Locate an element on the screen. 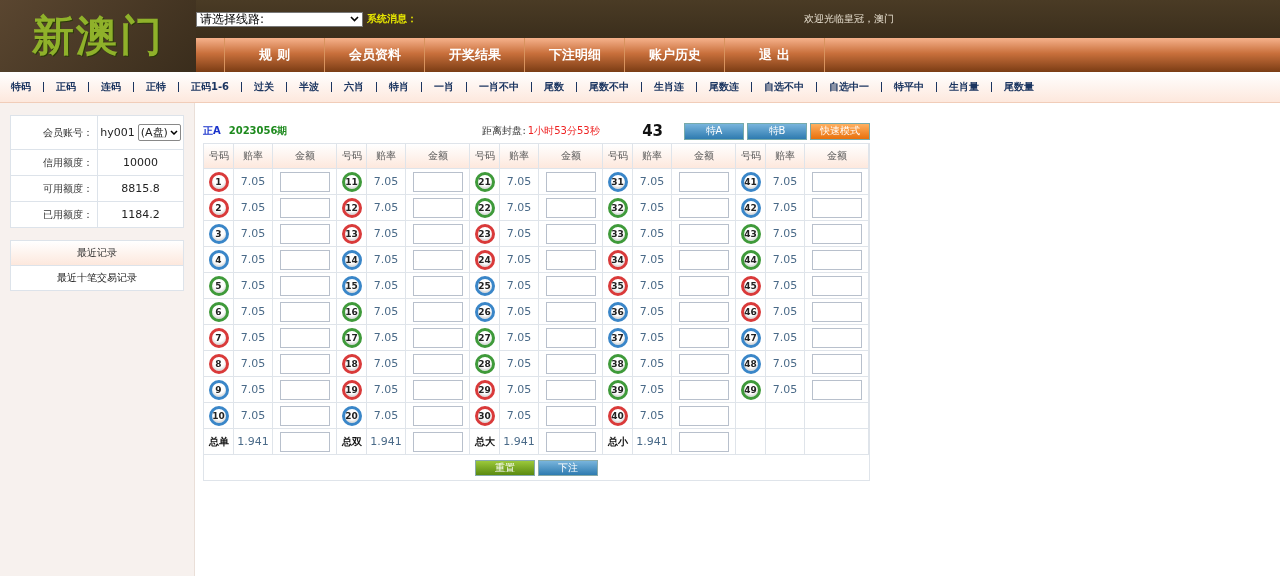  total-label: 总大 is located at coordinates (484, 441).